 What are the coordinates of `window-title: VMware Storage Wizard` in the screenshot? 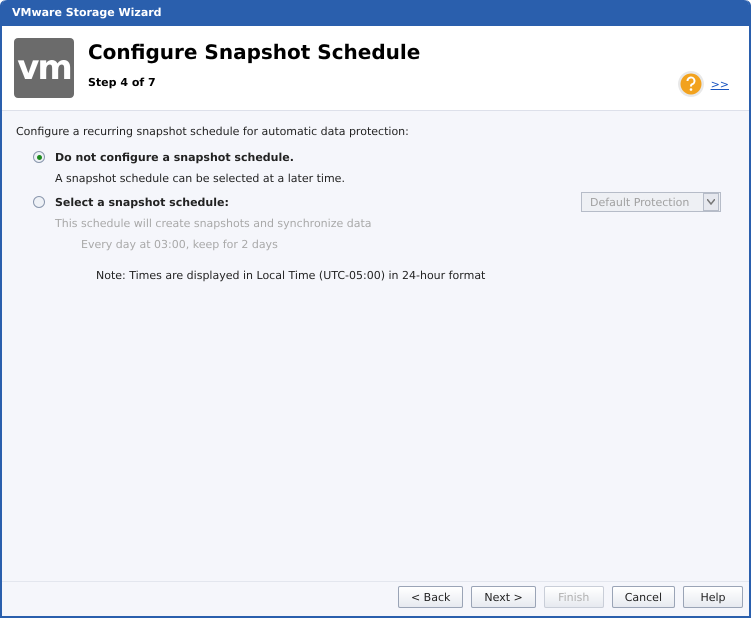 It's located at (375, 13).